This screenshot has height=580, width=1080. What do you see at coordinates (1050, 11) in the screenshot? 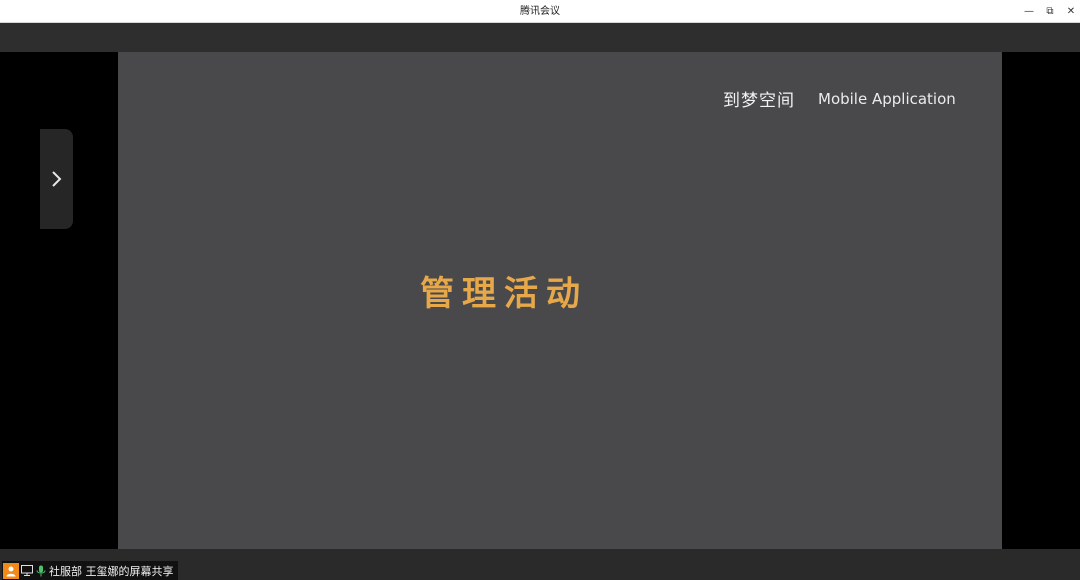
I see `restore-button: ⧉` at bounding box center [1050, 11].